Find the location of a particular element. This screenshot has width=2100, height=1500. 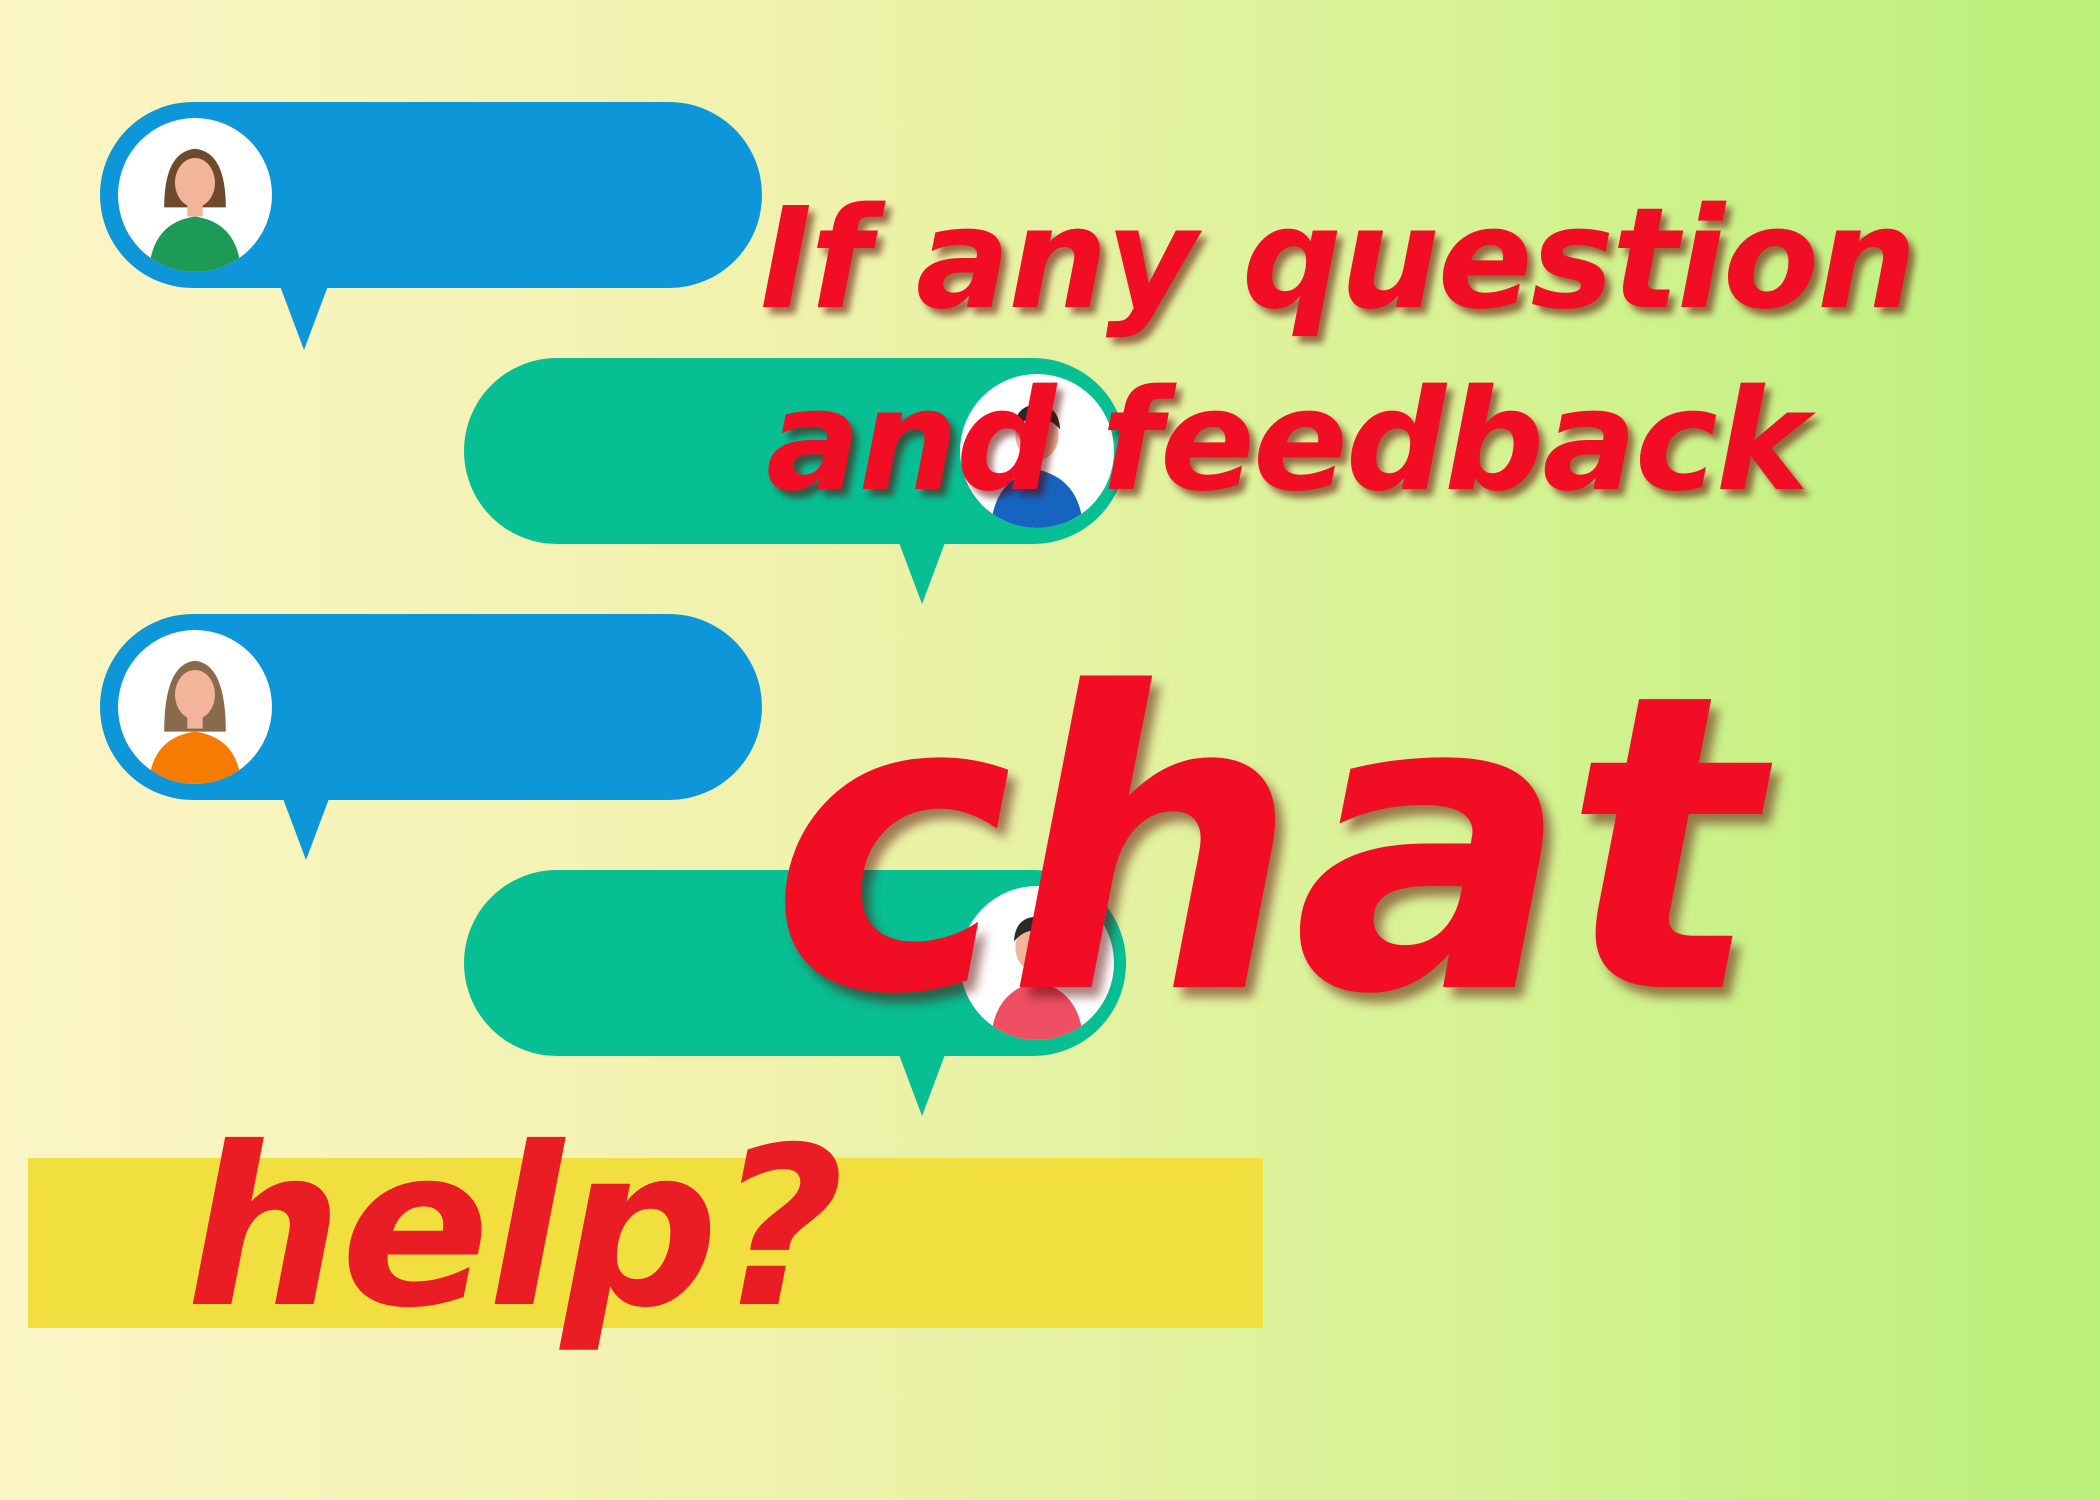

woman-orange-shirt-icon is located at coordinates (195, 707).